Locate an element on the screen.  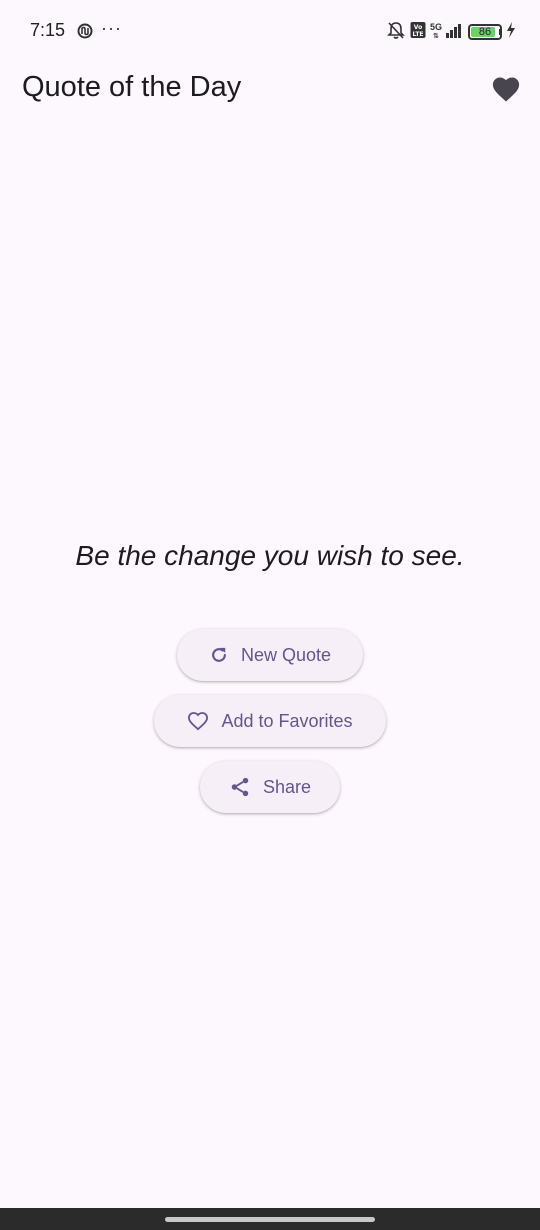
status-time: 7:15 is located at coordinates (48, 30).